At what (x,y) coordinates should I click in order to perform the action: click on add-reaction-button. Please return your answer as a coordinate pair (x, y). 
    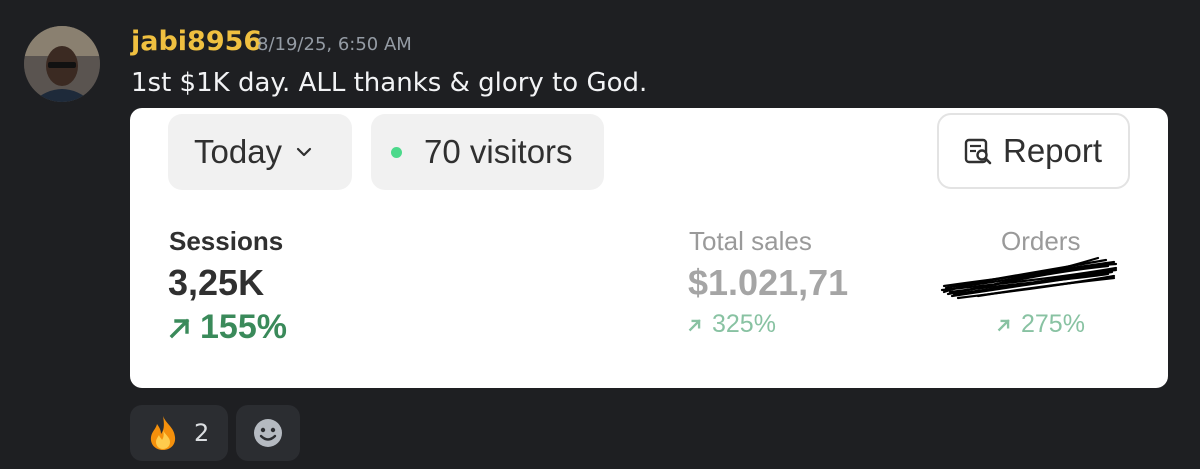
    Looking at the image, I should click on (268, 433).